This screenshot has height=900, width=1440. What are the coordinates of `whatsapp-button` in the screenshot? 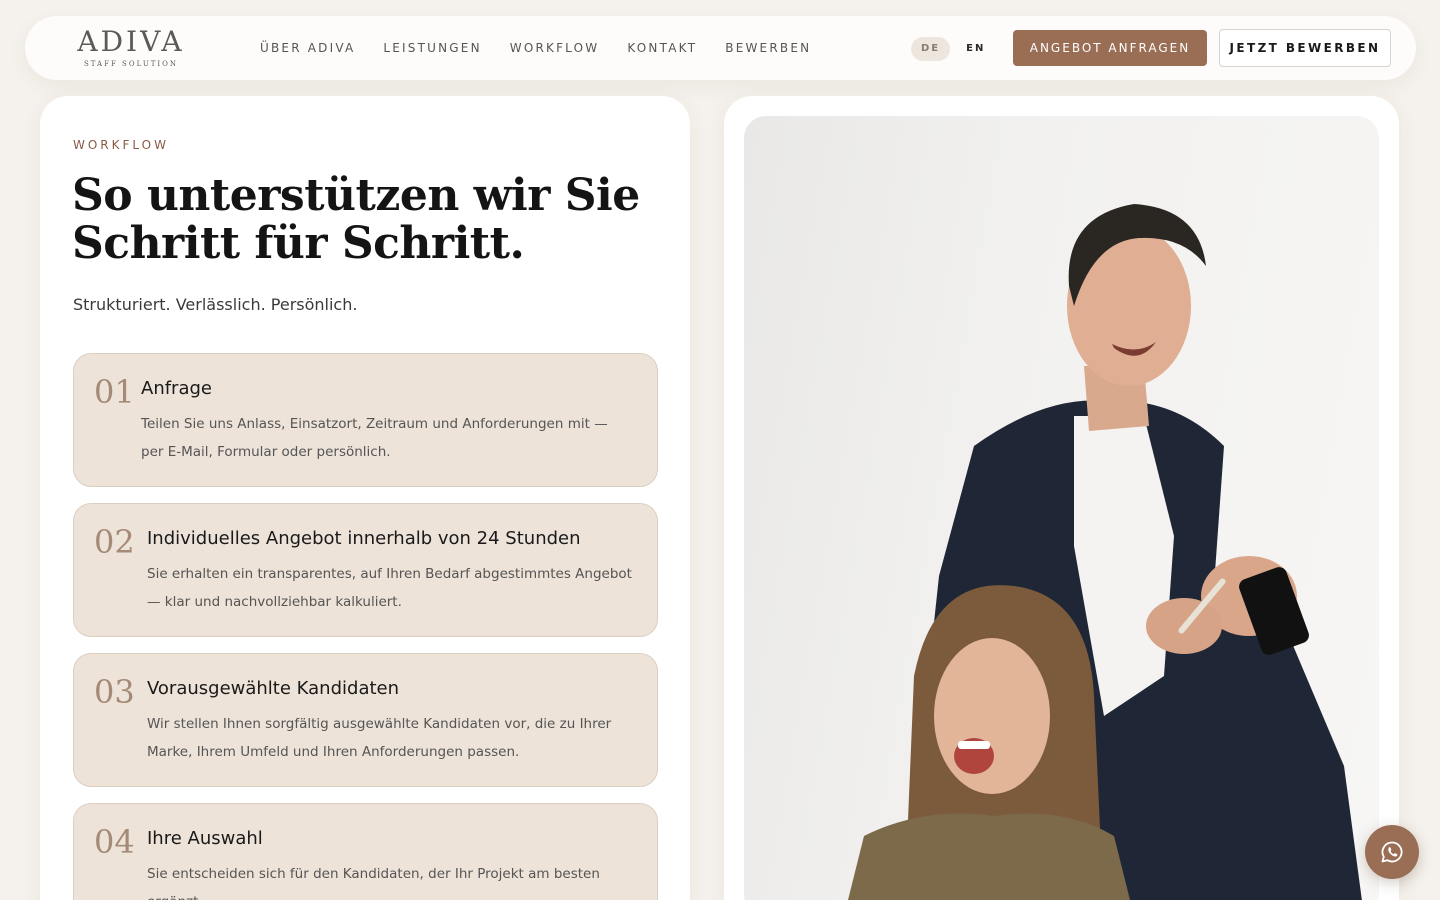 It's located at (1392, 852).